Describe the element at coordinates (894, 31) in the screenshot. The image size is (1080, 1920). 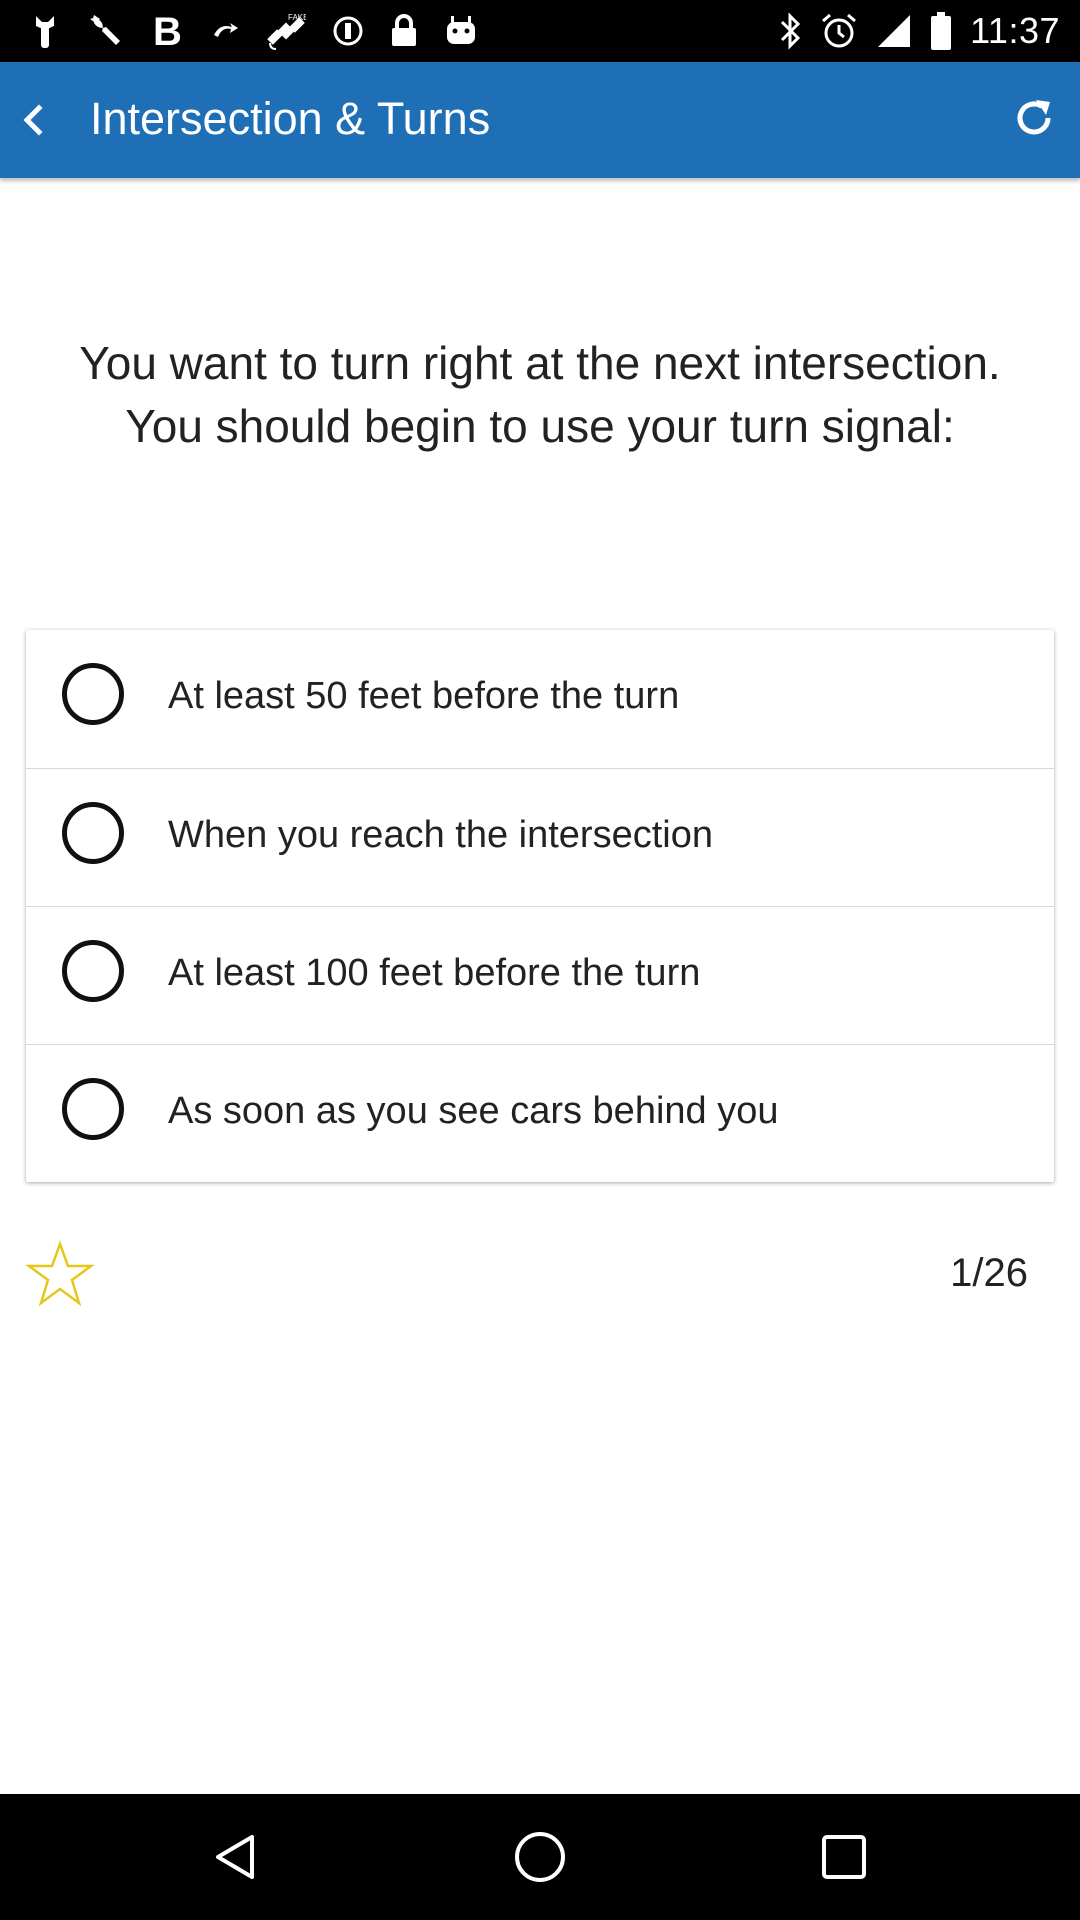
I see `signal-icon` at that location.